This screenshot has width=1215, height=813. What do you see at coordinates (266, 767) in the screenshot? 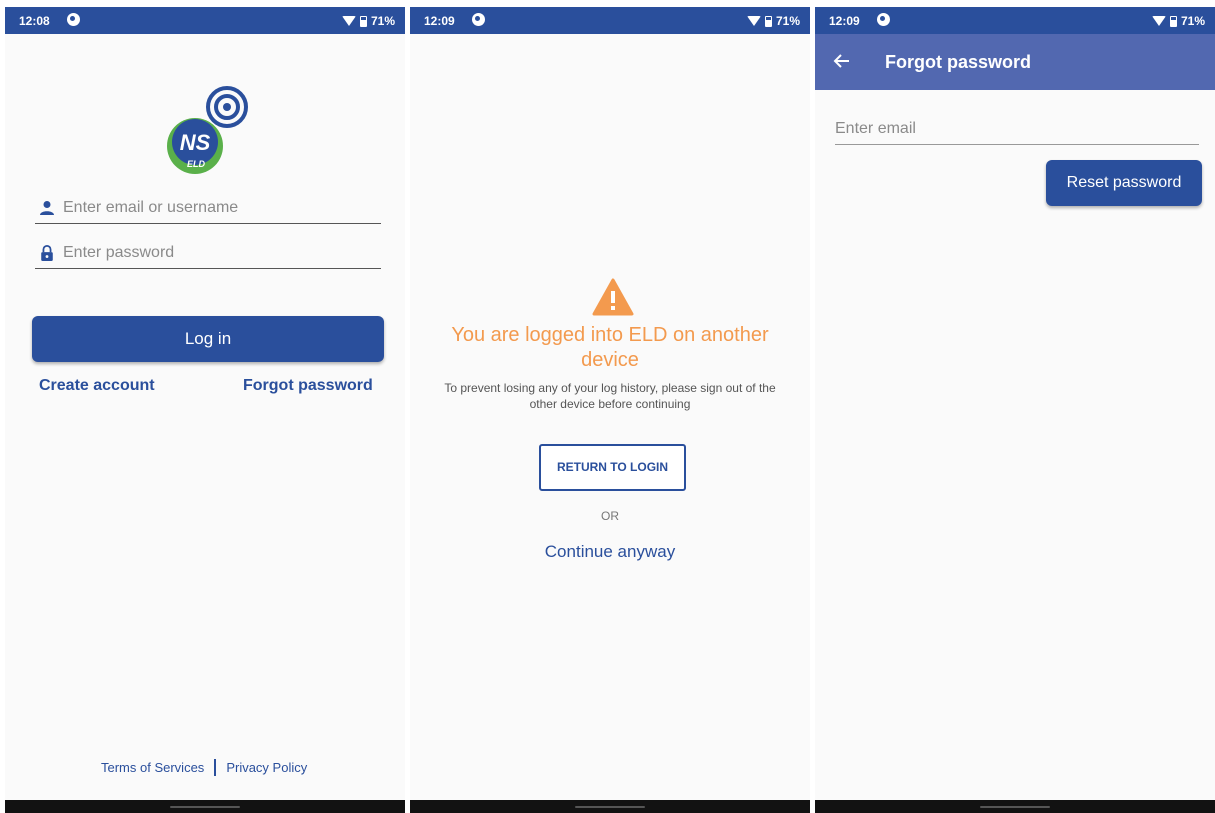
I see `privacy-link: Privacy Policy` at bounding box center [266, 767].